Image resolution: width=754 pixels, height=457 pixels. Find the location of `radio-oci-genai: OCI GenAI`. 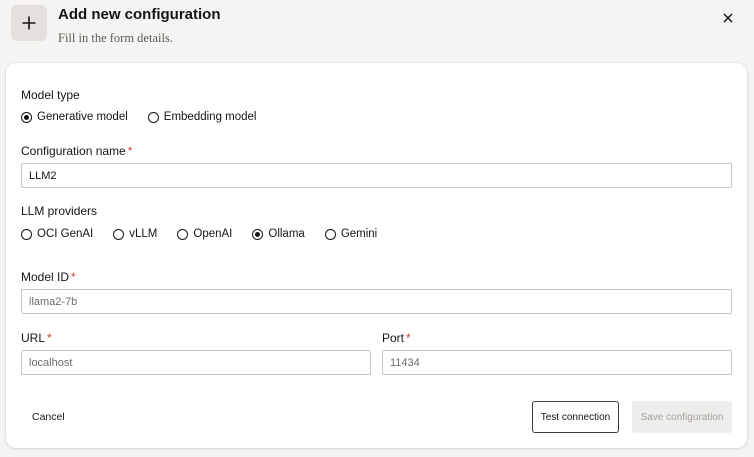

radio-oci-genai: OCI GenAI is located at coordinates (57, 234).